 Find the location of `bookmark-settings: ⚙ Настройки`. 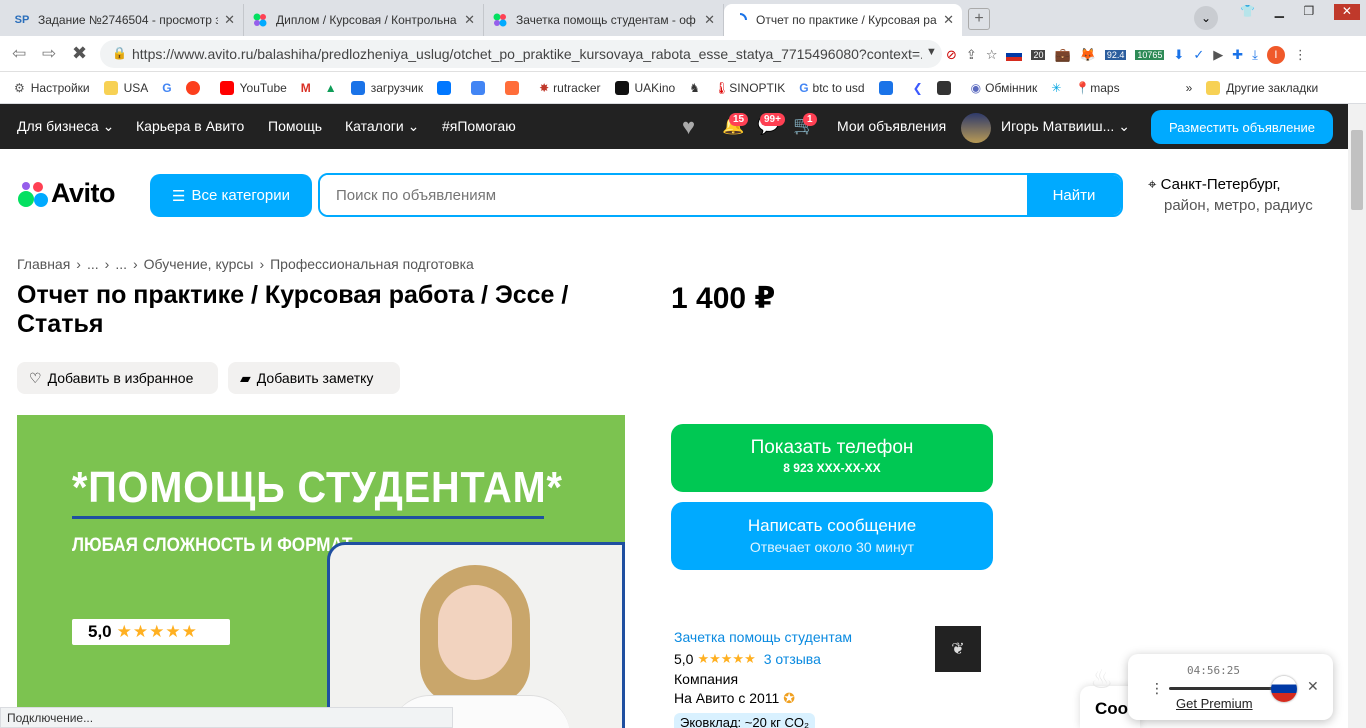

bookmark-settings: ⚙ Настройки is located at coordinates (52, 88).